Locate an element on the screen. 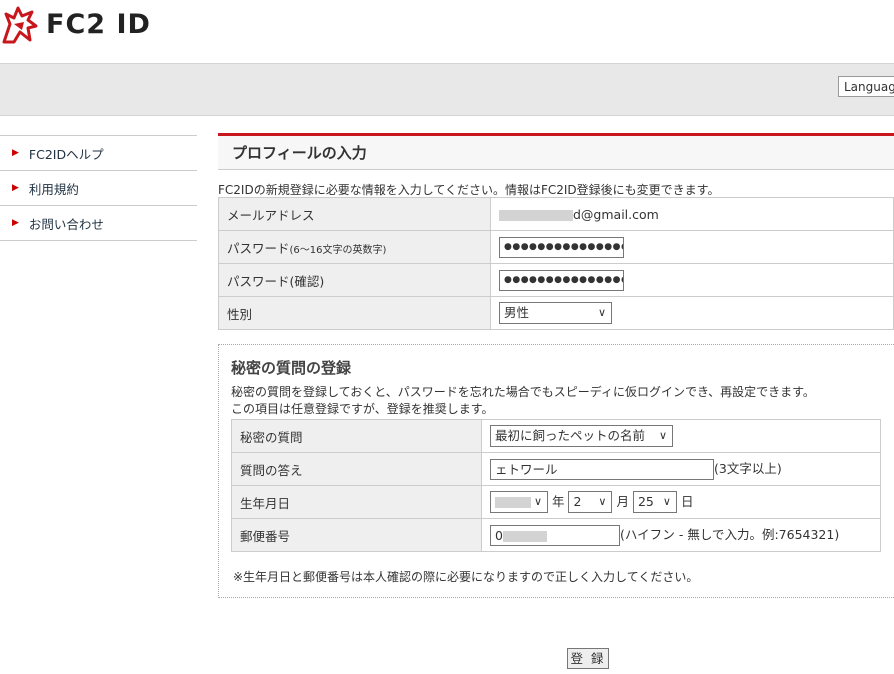 This screenshot has height=674, width=894. header: FC2 ID is located at coordinates (447, 31).